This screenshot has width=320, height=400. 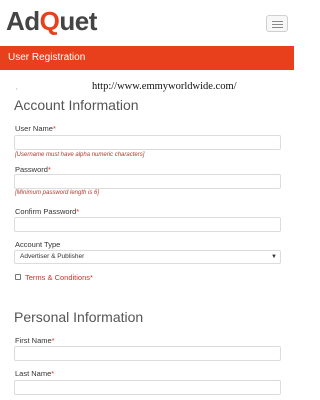 What do you see at coordinates (35, 373) in the screenshot?
I see `last-name-label: Last Name*` at bounding box center [35, 373].